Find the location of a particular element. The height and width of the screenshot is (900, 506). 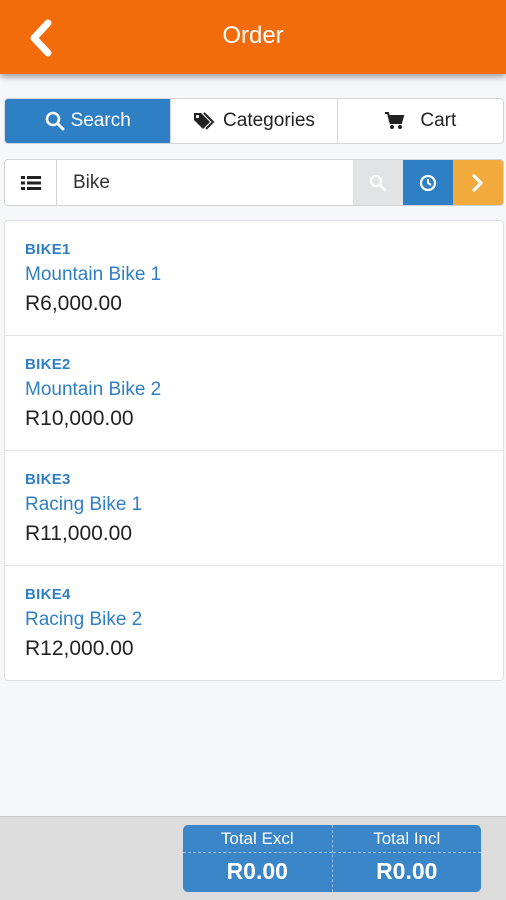

product-item: BIKE4 Racing Bike 2 R12,000.00 is located at coordinates (254, 623).